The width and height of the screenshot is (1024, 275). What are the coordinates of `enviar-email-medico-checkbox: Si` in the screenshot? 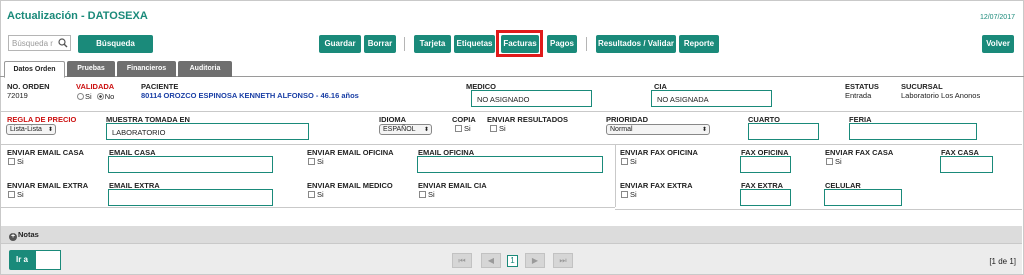 It's located at (316, 194).